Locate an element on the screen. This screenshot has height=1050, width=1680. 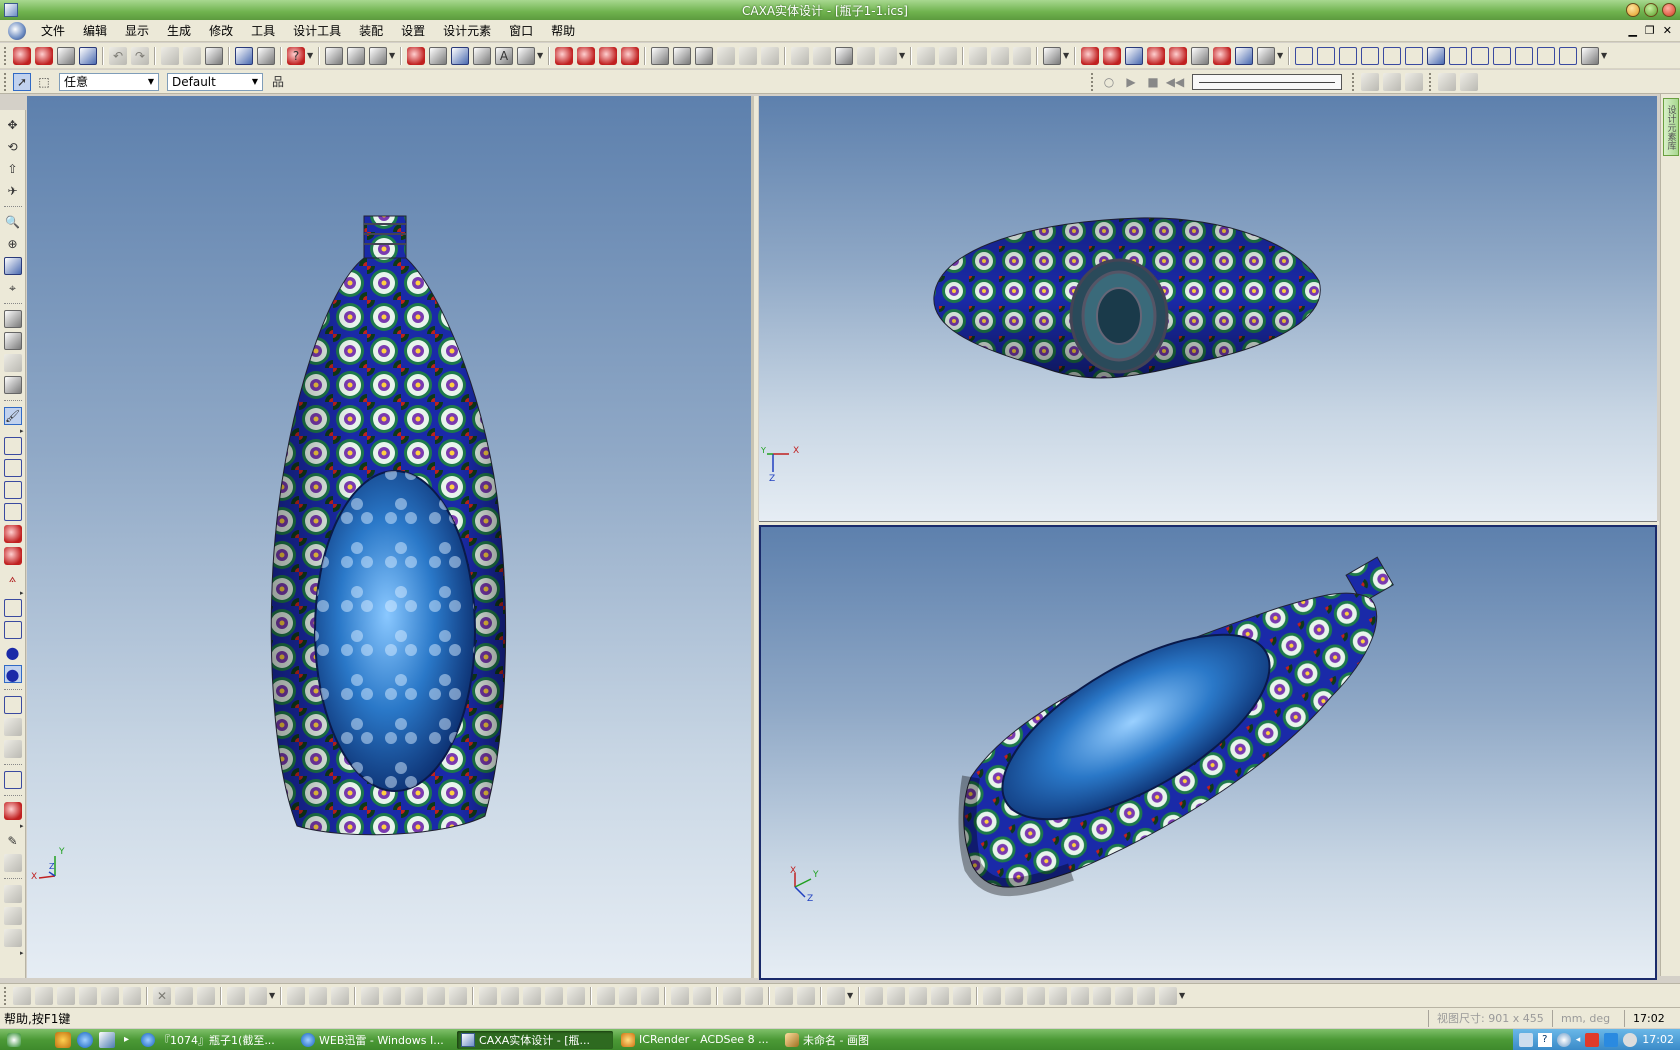
orbit-icon: ⟲ is located at coordinates (13, 147).